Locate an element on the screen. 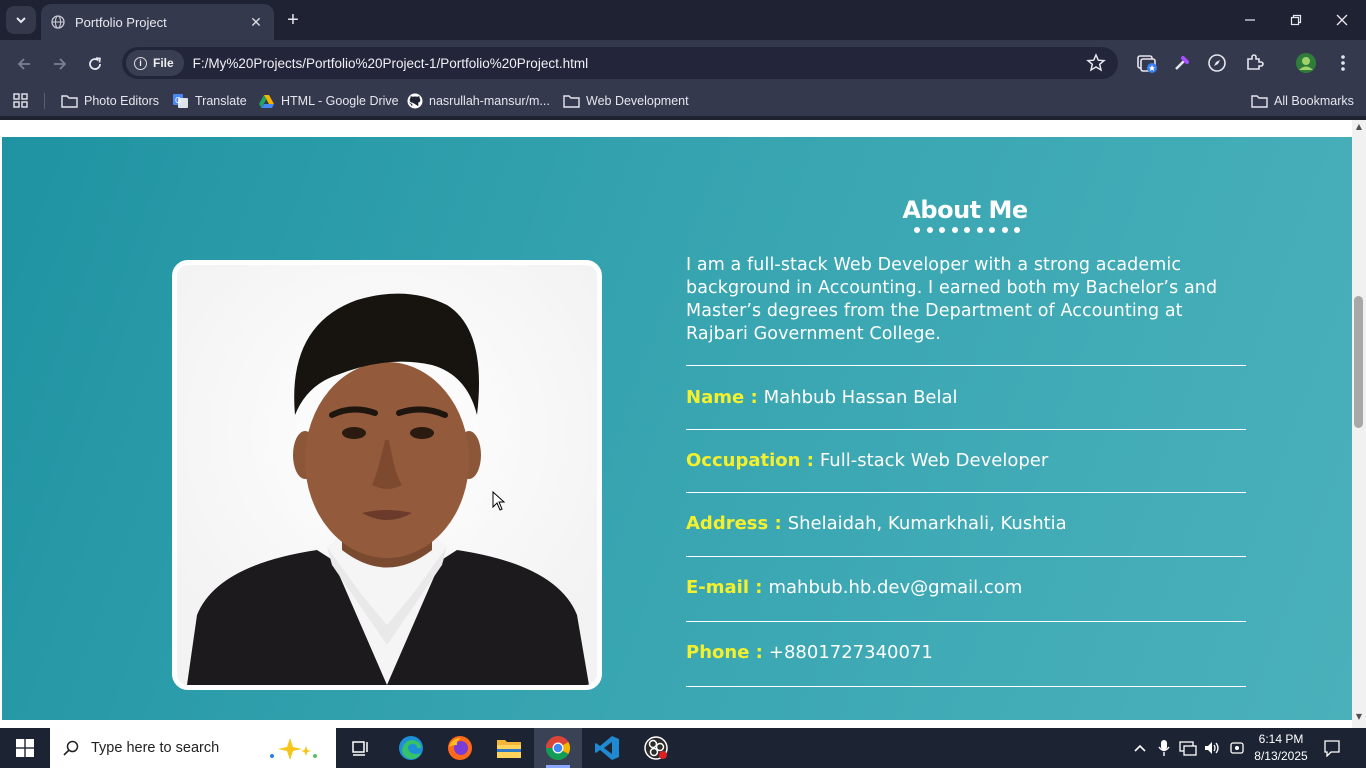  taskbar-file-explorer is located at coordinates (509, 748).